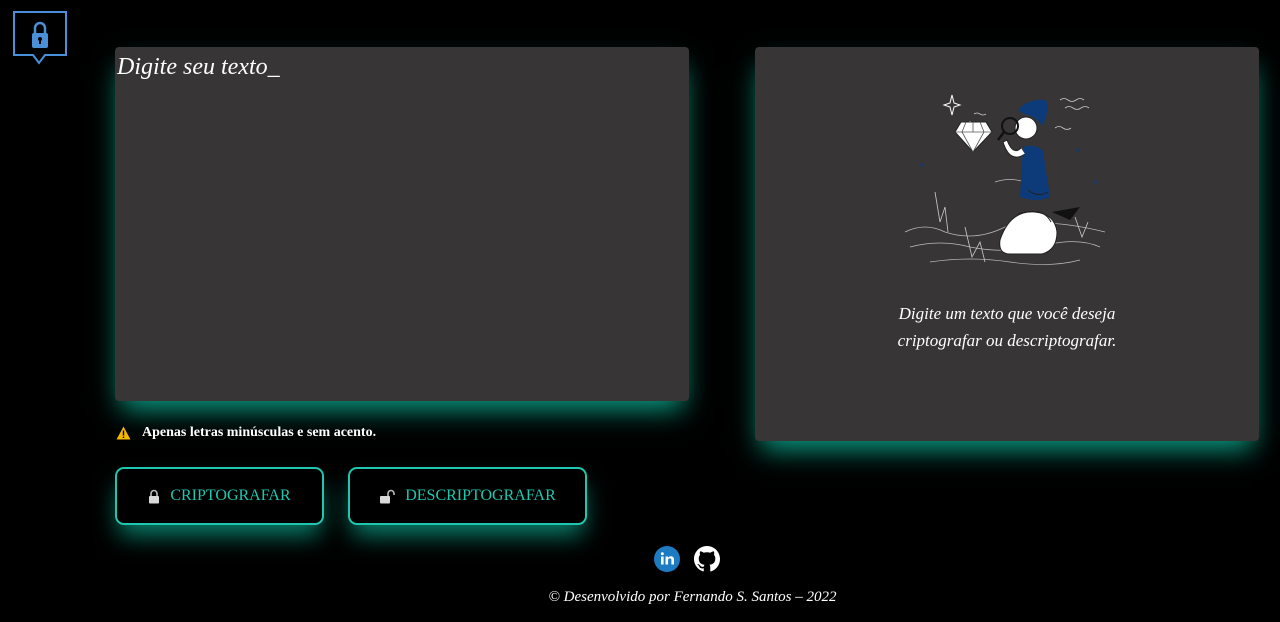 Image resolution: width=1280 pixels, height=622 pixels. I want to click on warning-message: Apenas letras minúsculas e sem acento., so click(246, 433).